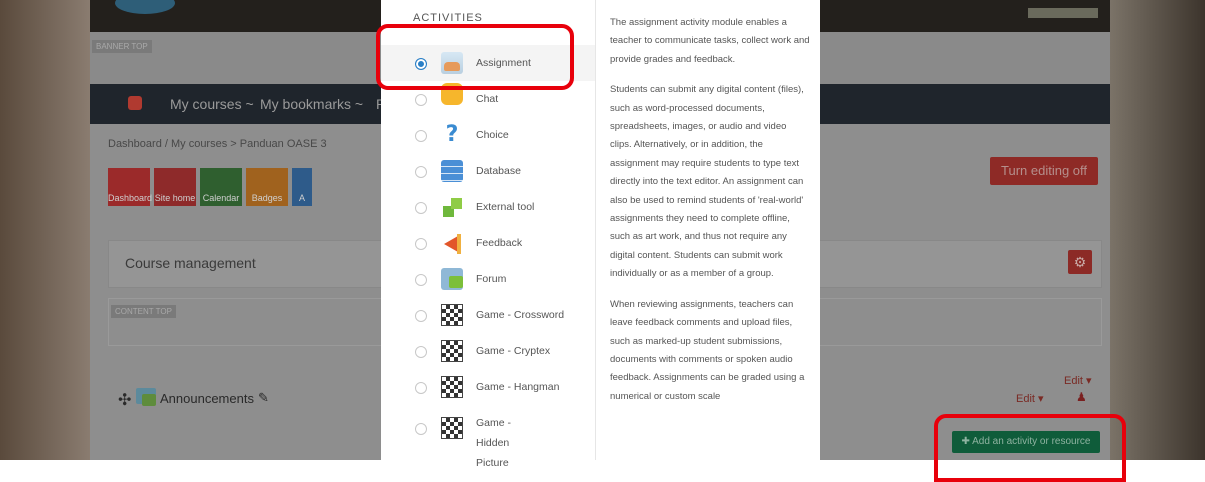 The image size is (1205, 482). What do you see at coordinates (475, 57) in the screenshot?
I see `highlight-box-assignment` at bounding box center [475, 57].